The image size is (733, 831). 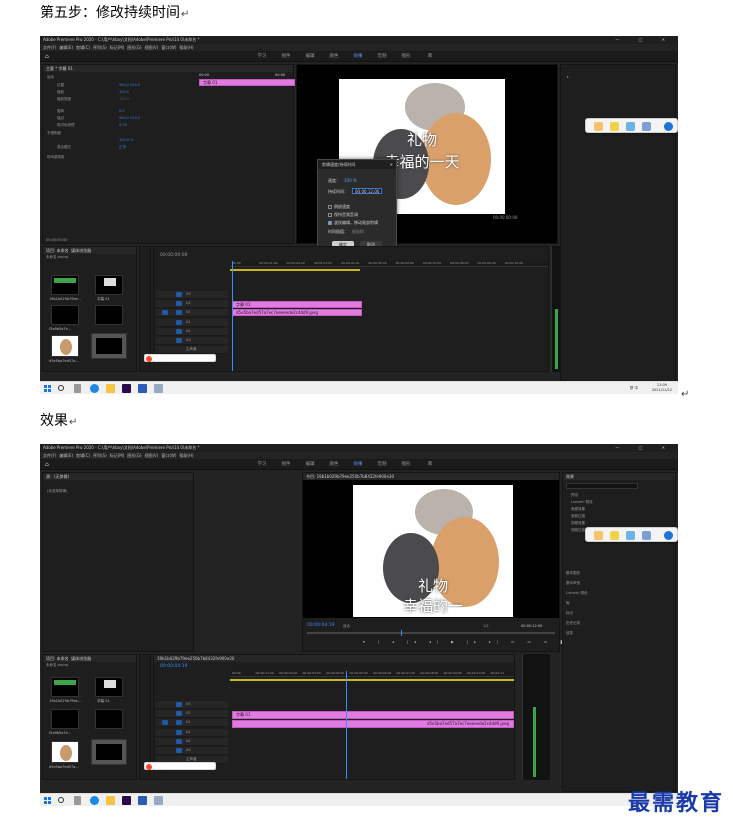 What do you see at coordinates (77, 388) in the screenshot?
I see `taskview-icon` at bounding box center [77, 388].